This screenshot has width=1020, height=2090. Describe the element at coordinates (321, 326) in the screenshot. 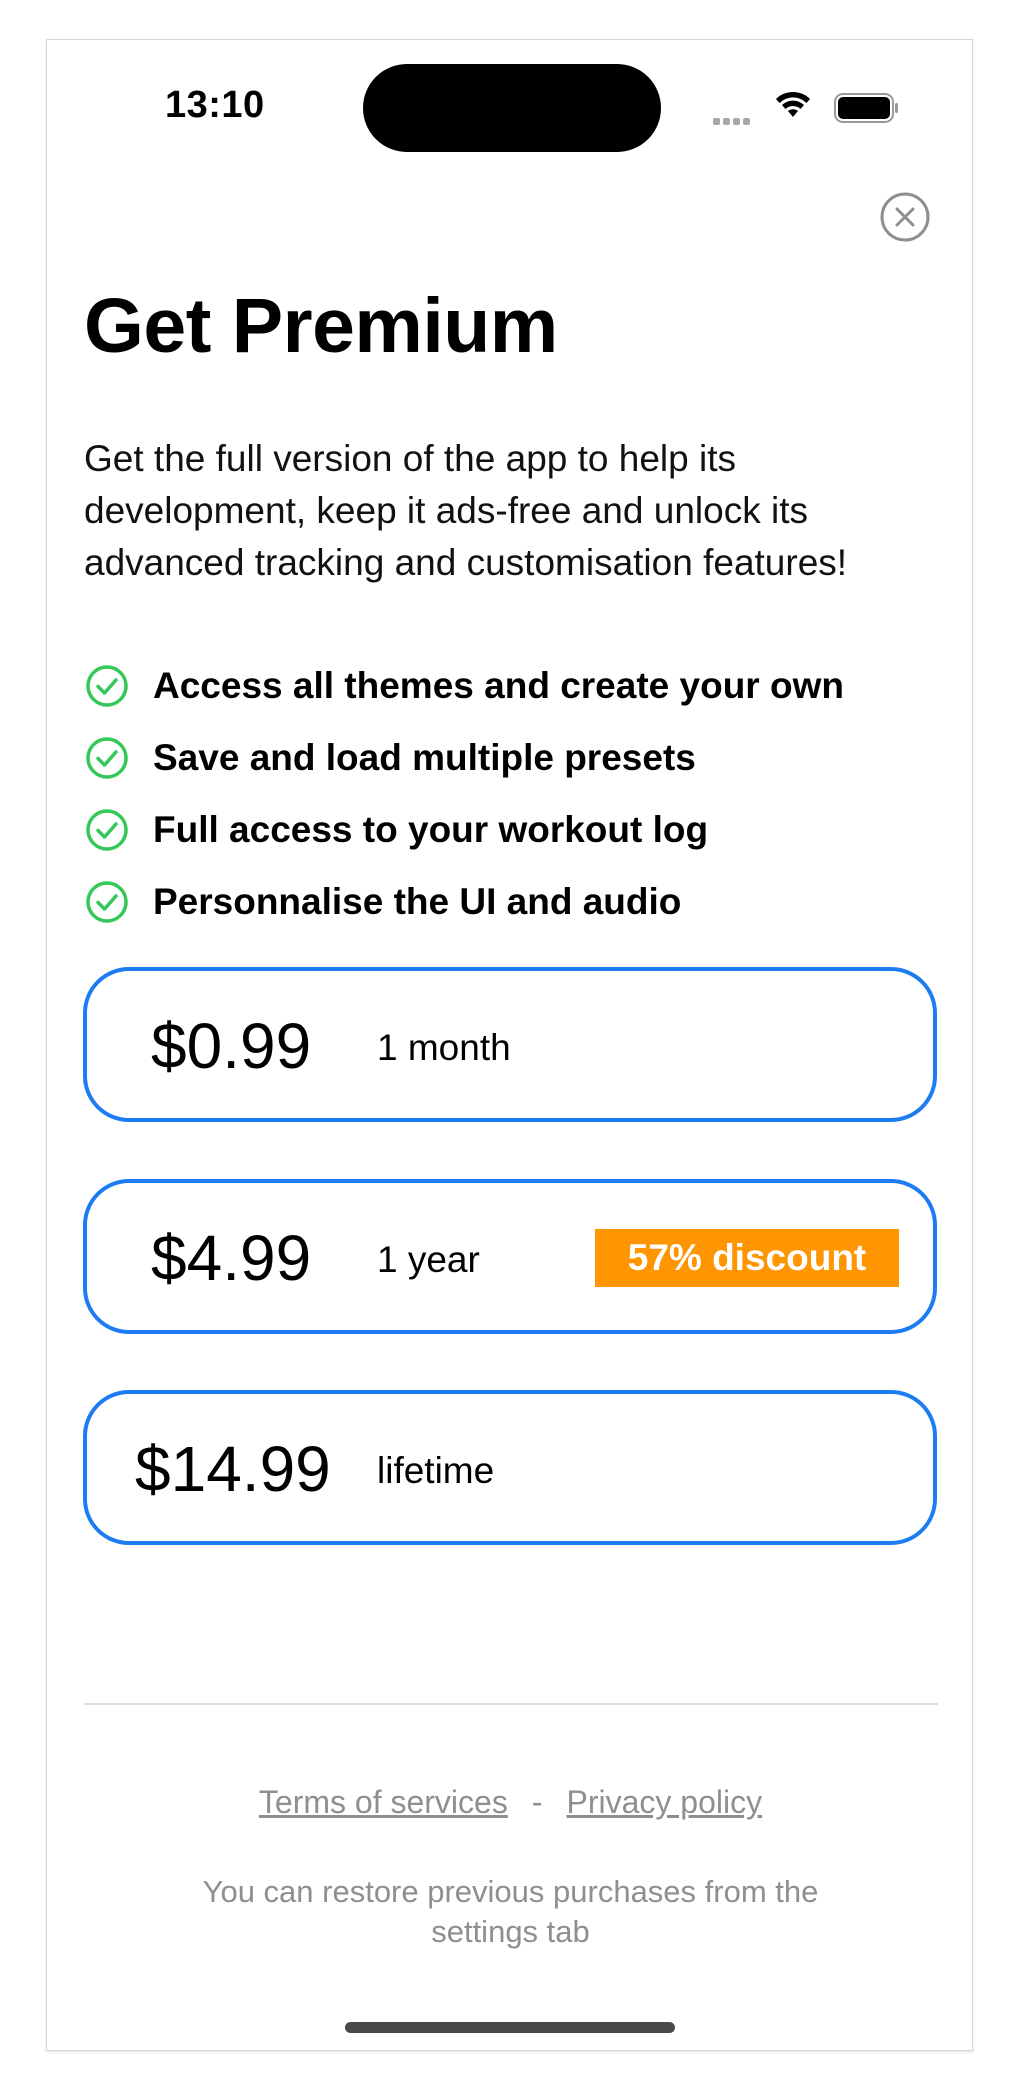

I see `page-title: Get Premium` at that location.